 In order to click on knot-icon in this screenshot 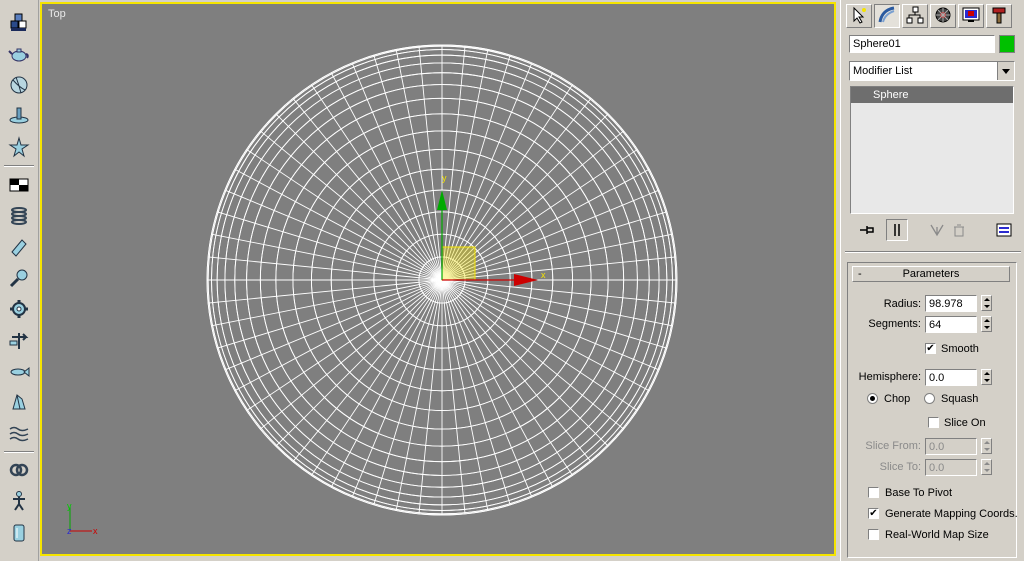, I will do `click(19, 470)`.